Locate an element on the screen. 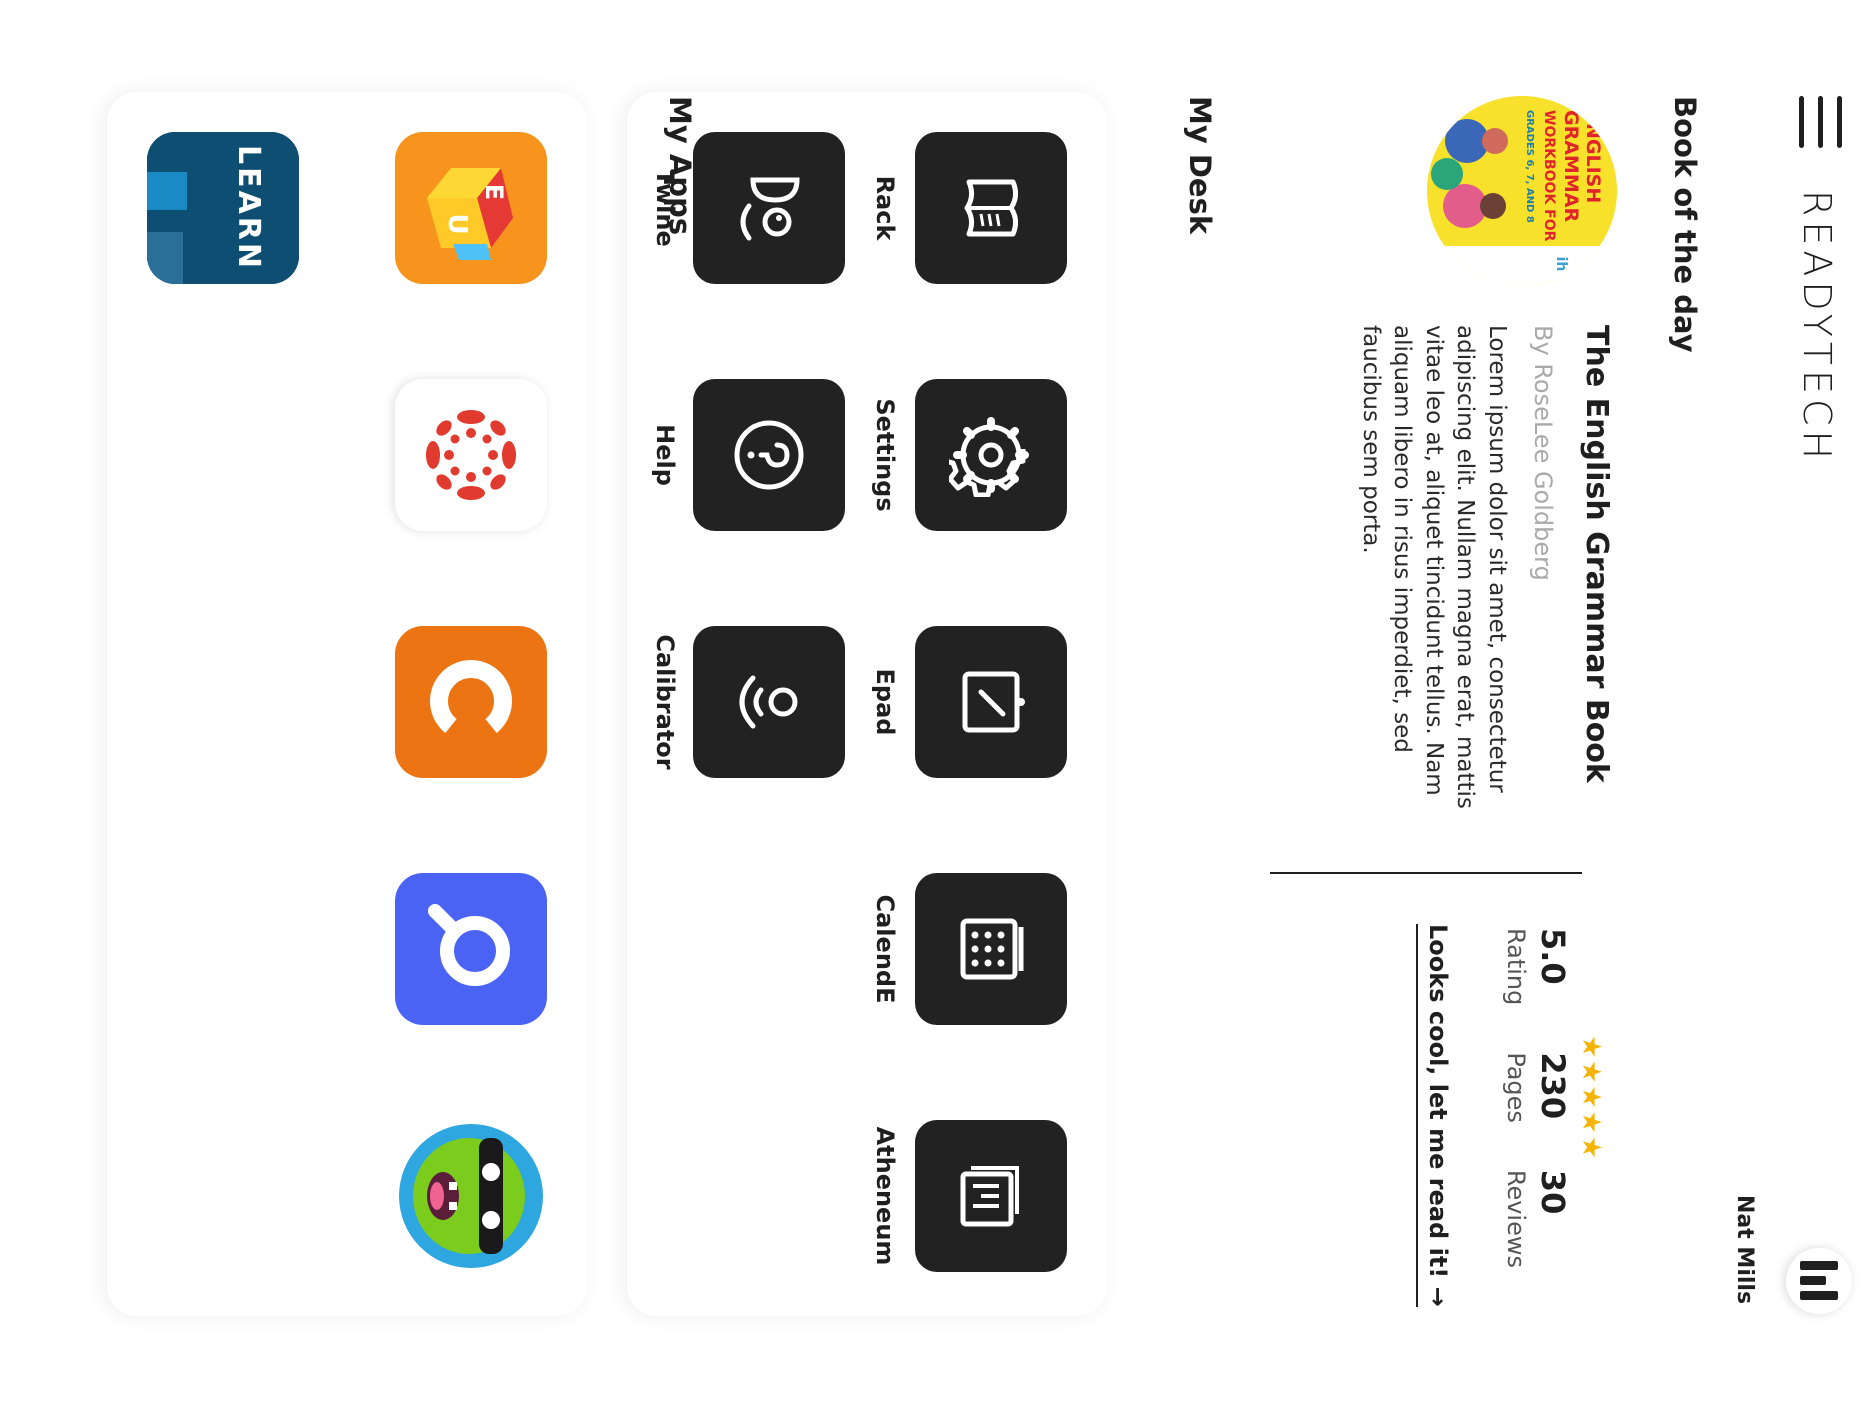  desk-tile-rack is located at coordinates (991, 208).